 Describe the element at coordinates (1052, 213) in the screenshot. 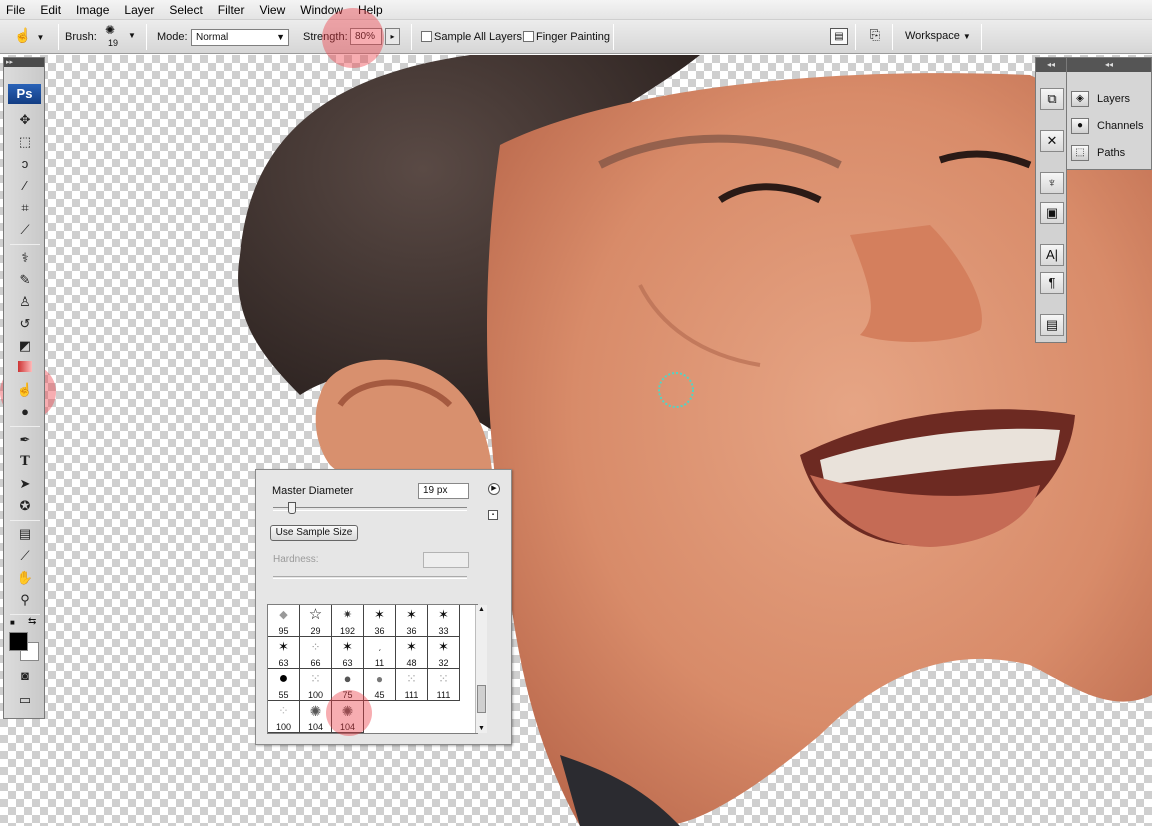

I see `tool-presets-icon: ▣` at that location.